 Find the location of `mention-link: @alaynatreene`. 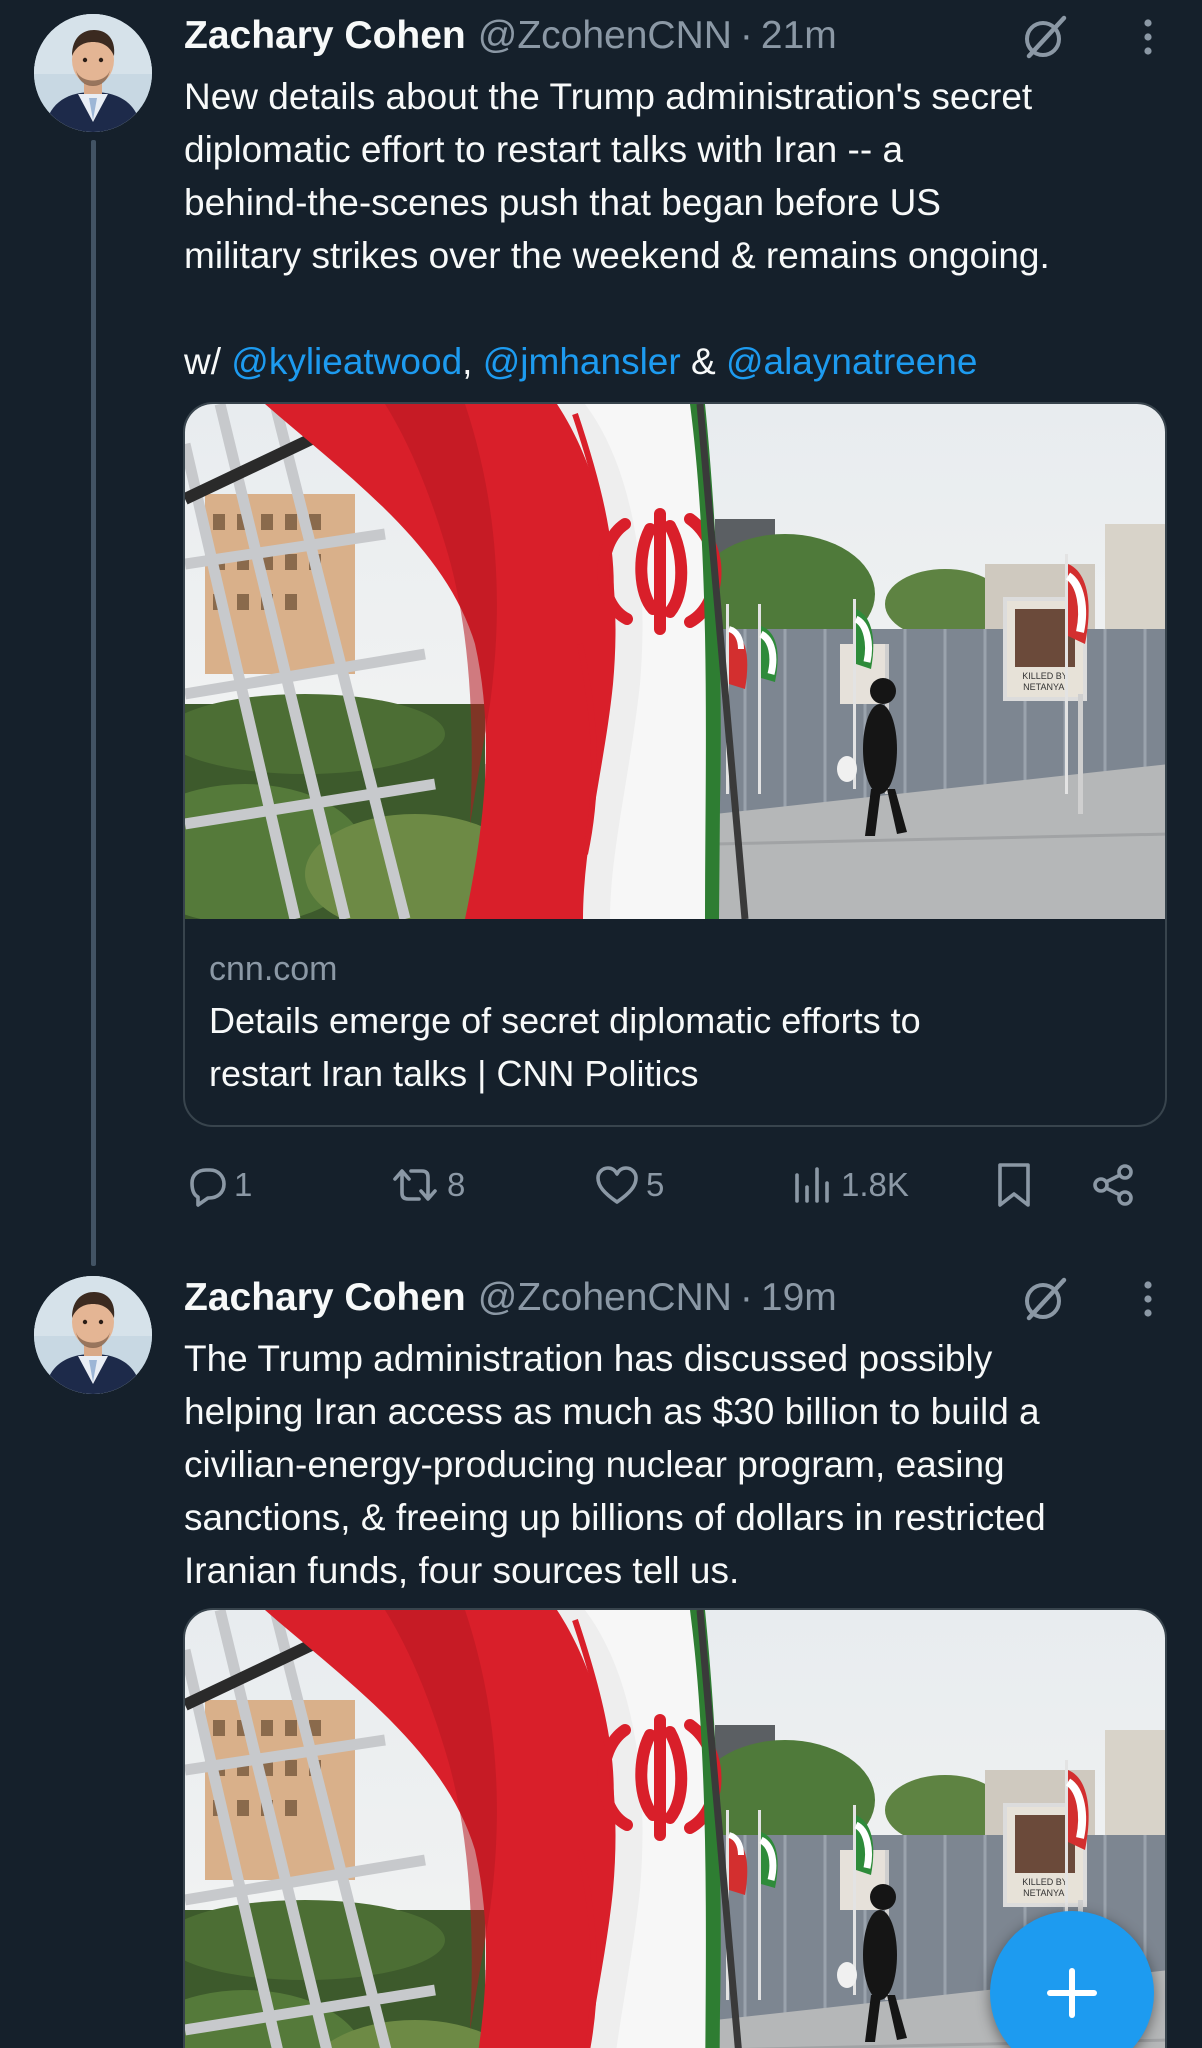

mention-link: @alaynatreene is located at coordinates (852, 361).